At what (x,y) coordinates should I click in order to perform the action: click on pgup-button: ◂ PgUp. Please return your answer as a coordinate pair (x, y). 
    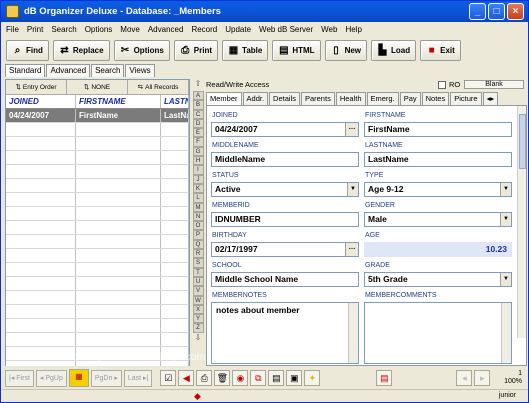
    Looking at the image, I should click on (51, 378).